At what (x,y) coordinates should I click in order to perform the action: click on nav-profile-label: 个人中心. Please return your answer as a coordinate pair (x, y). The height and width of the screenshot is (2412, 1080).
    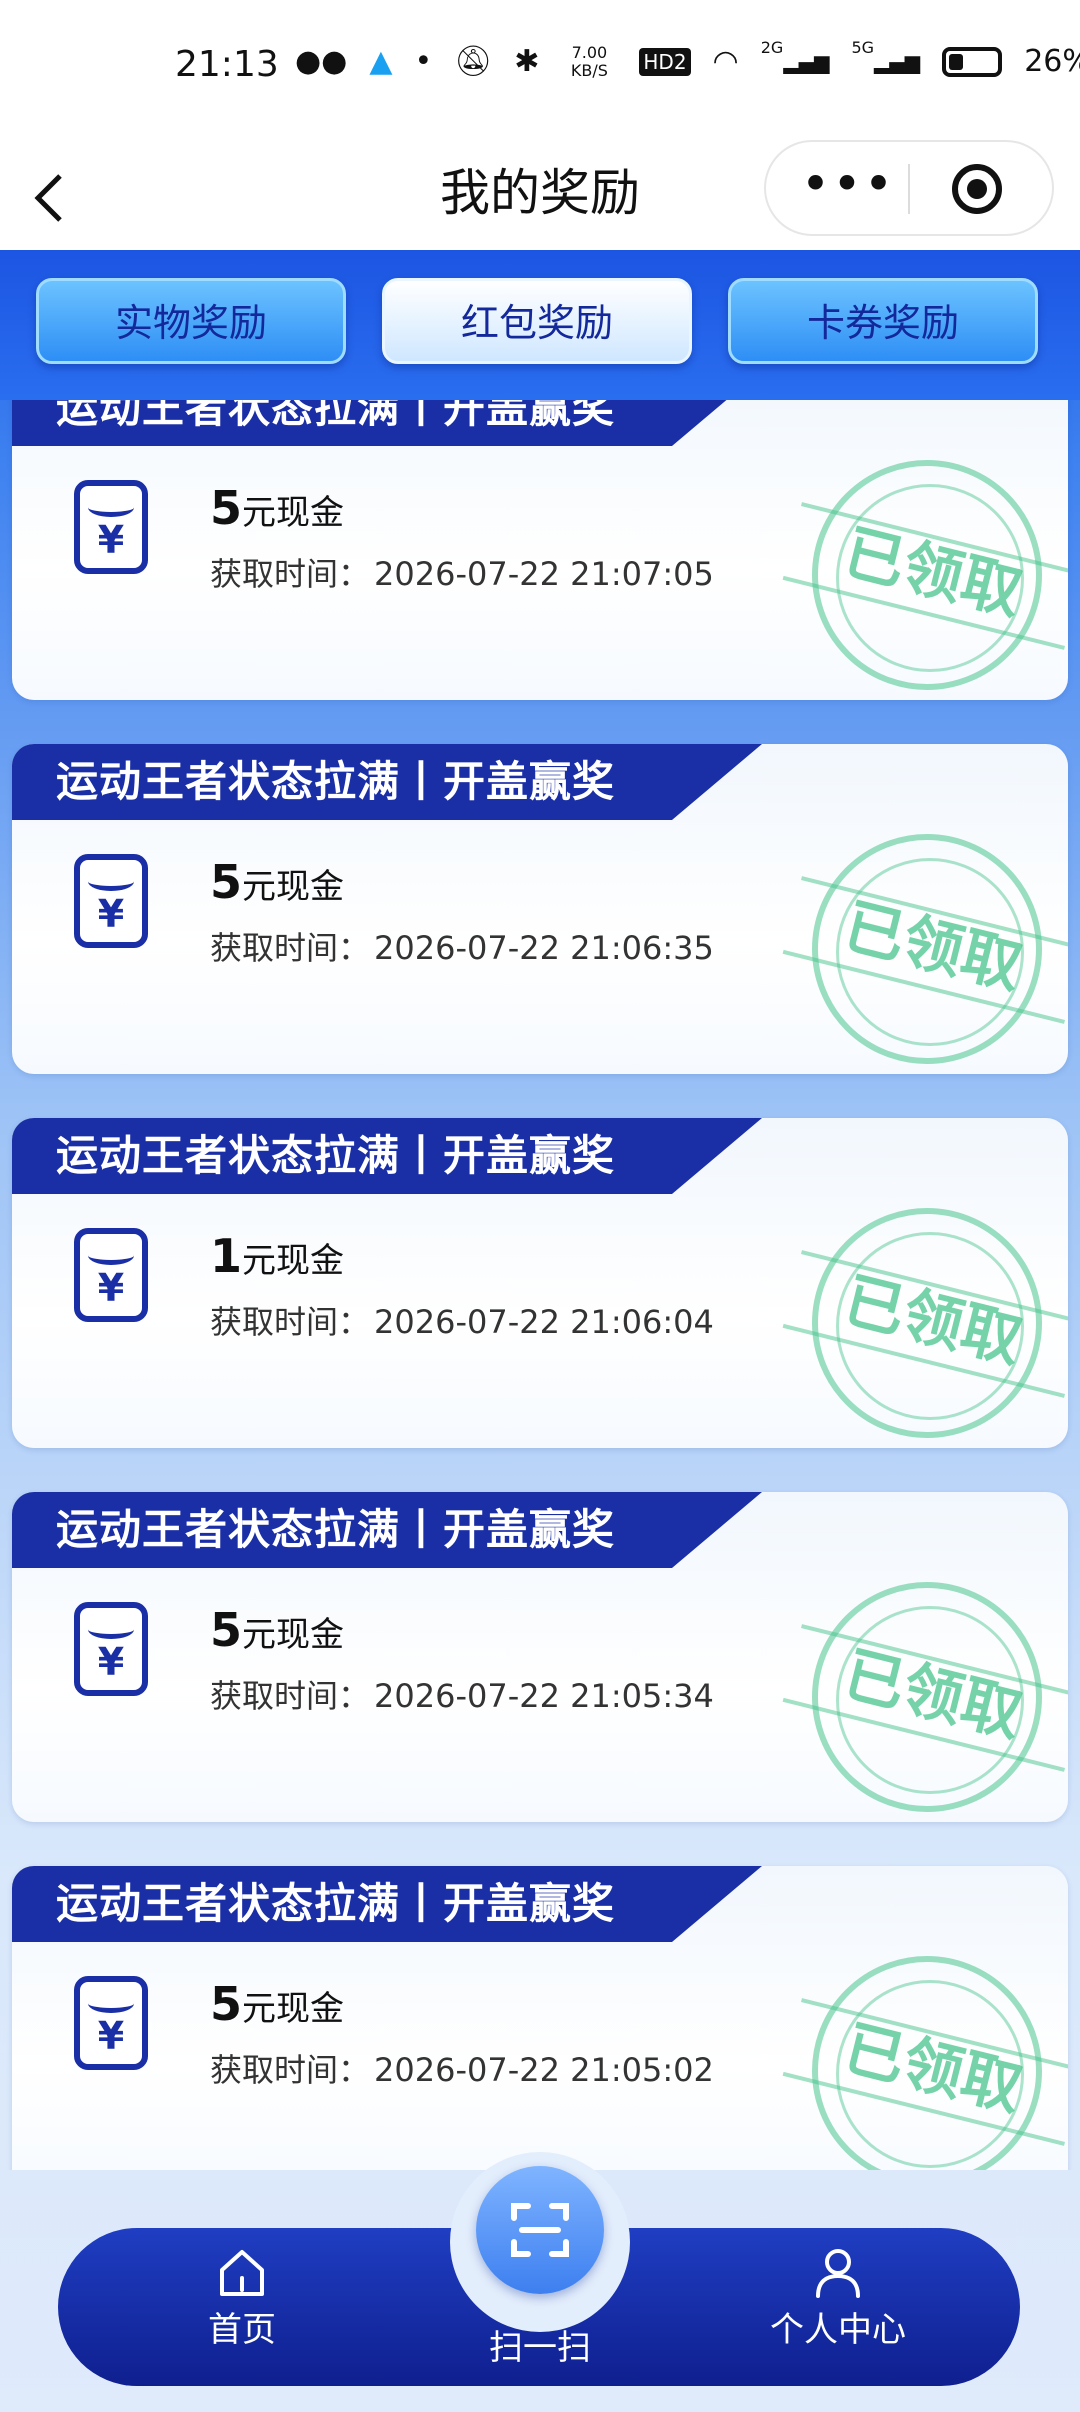
    Looking at the image, I should click on (838, 2330).